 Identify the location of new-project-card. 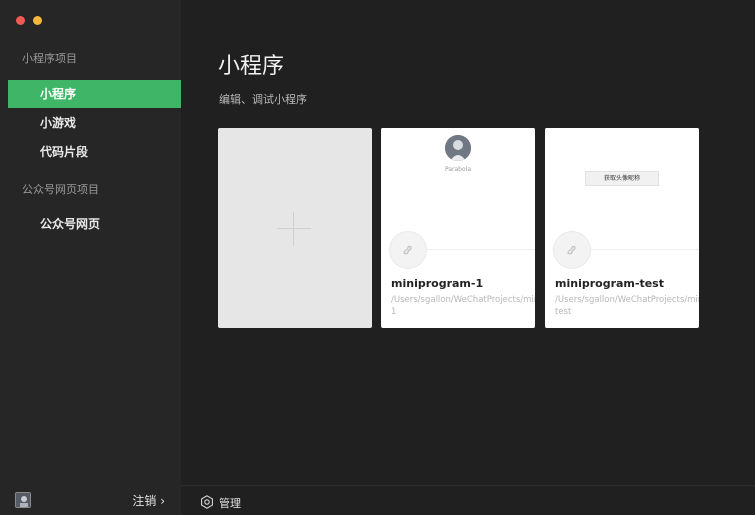
(295, 228).